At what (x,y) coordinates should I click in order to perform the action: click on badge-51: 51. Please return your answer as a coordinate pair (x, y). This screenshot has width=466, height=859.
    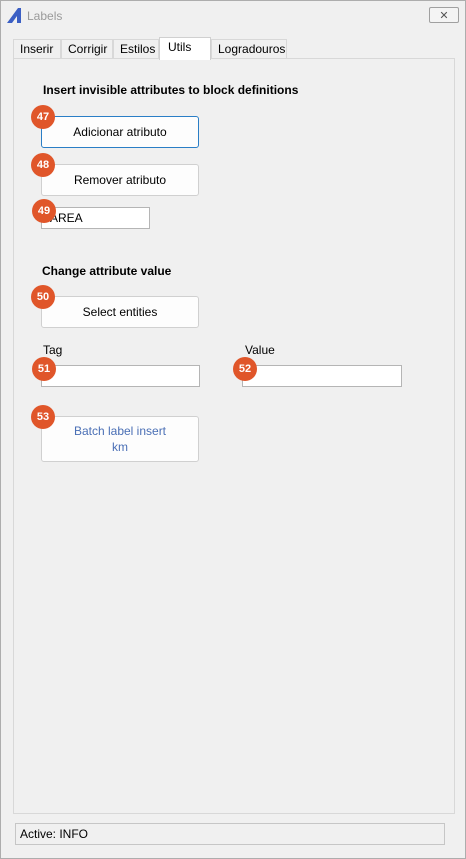
    Looking at the image, I should click on (44, 369).